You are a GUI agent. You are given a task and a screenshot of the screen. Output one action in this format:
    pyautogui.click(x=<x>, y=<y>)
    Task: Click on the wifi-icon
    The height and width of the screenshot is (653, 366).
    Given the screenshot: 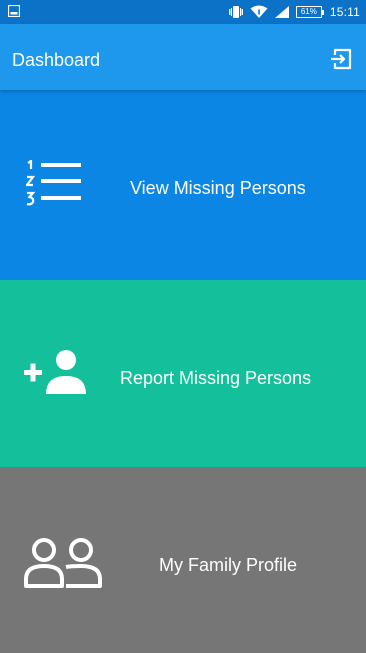 What is the action you would take?
    pyautogui.click(x=259, y=12)
    